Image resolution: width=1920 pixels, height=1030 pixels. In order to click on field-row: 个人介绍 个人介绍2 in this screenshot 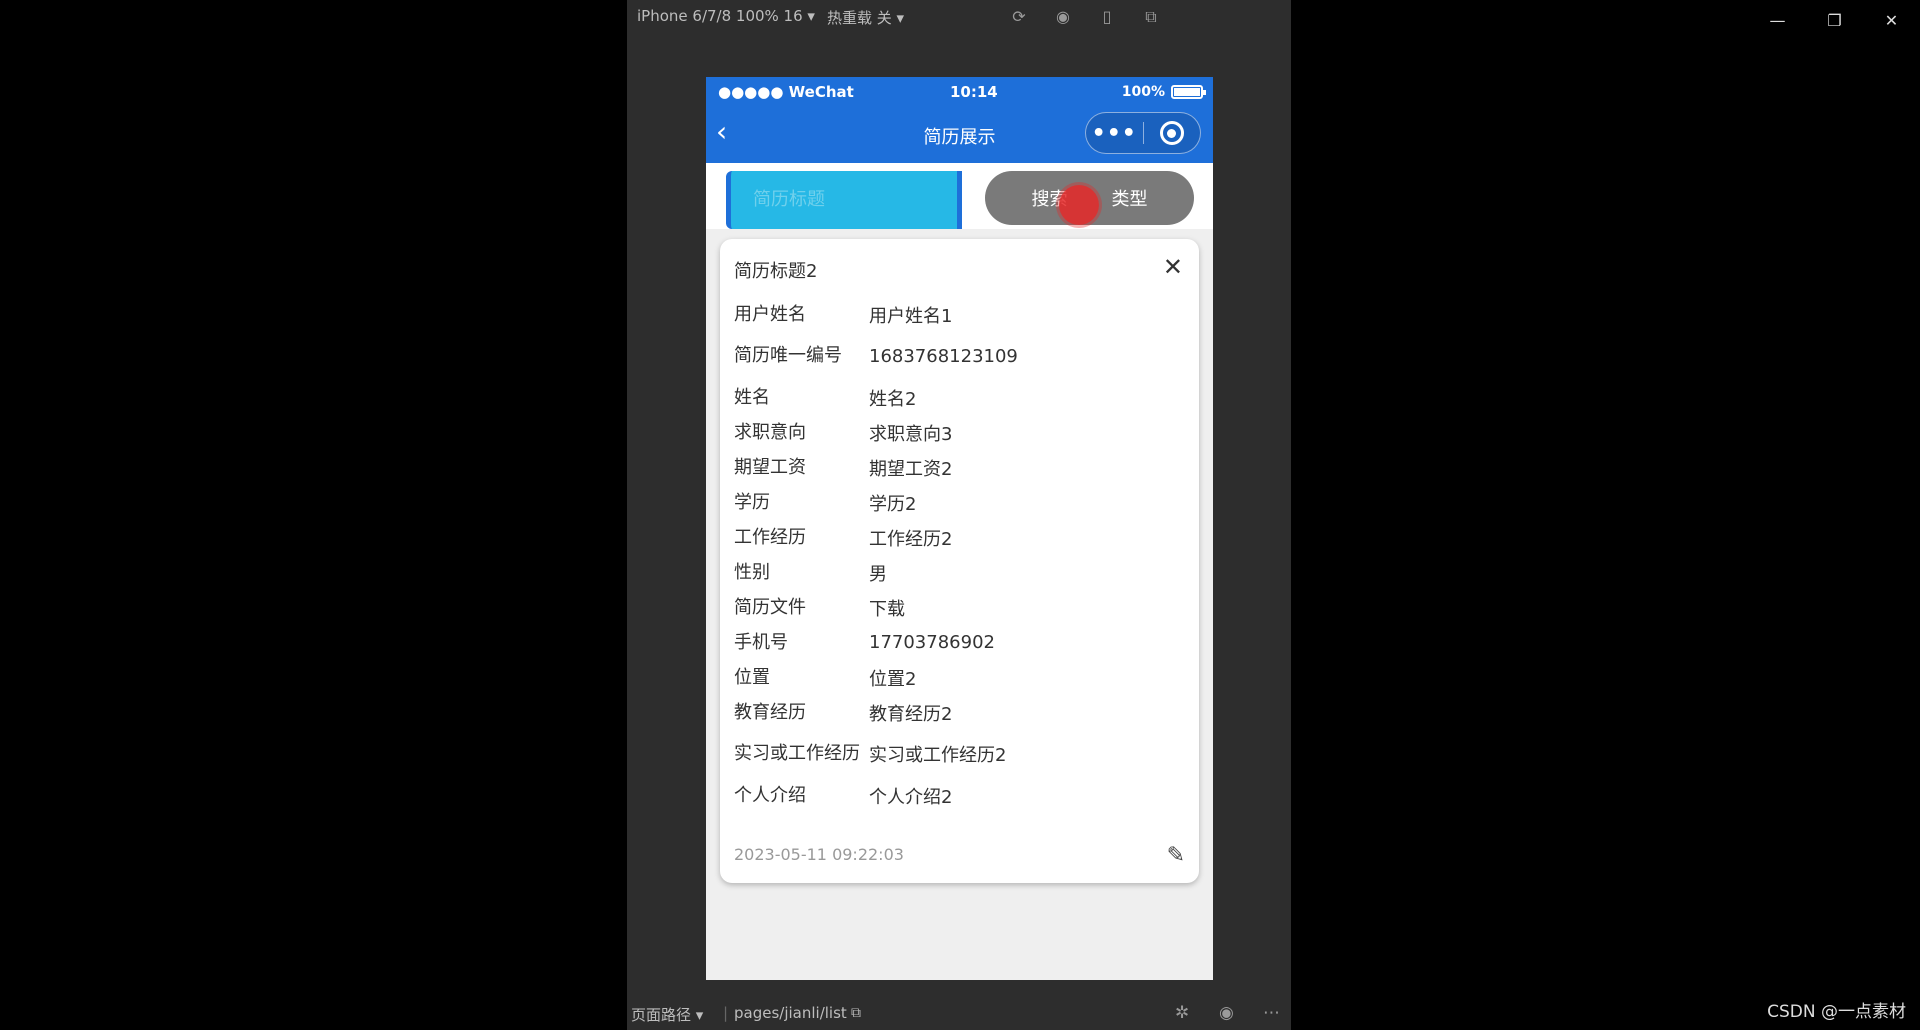, I will do `click(954, 795)`.